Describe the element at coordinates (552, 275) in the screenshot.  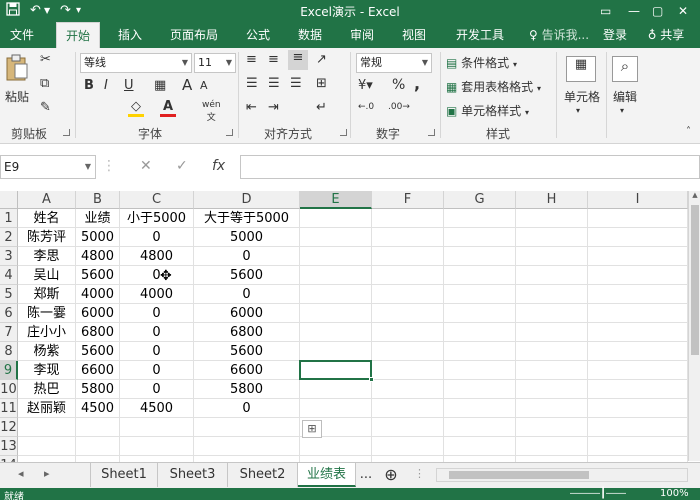
I see `cell-h4` at that location.